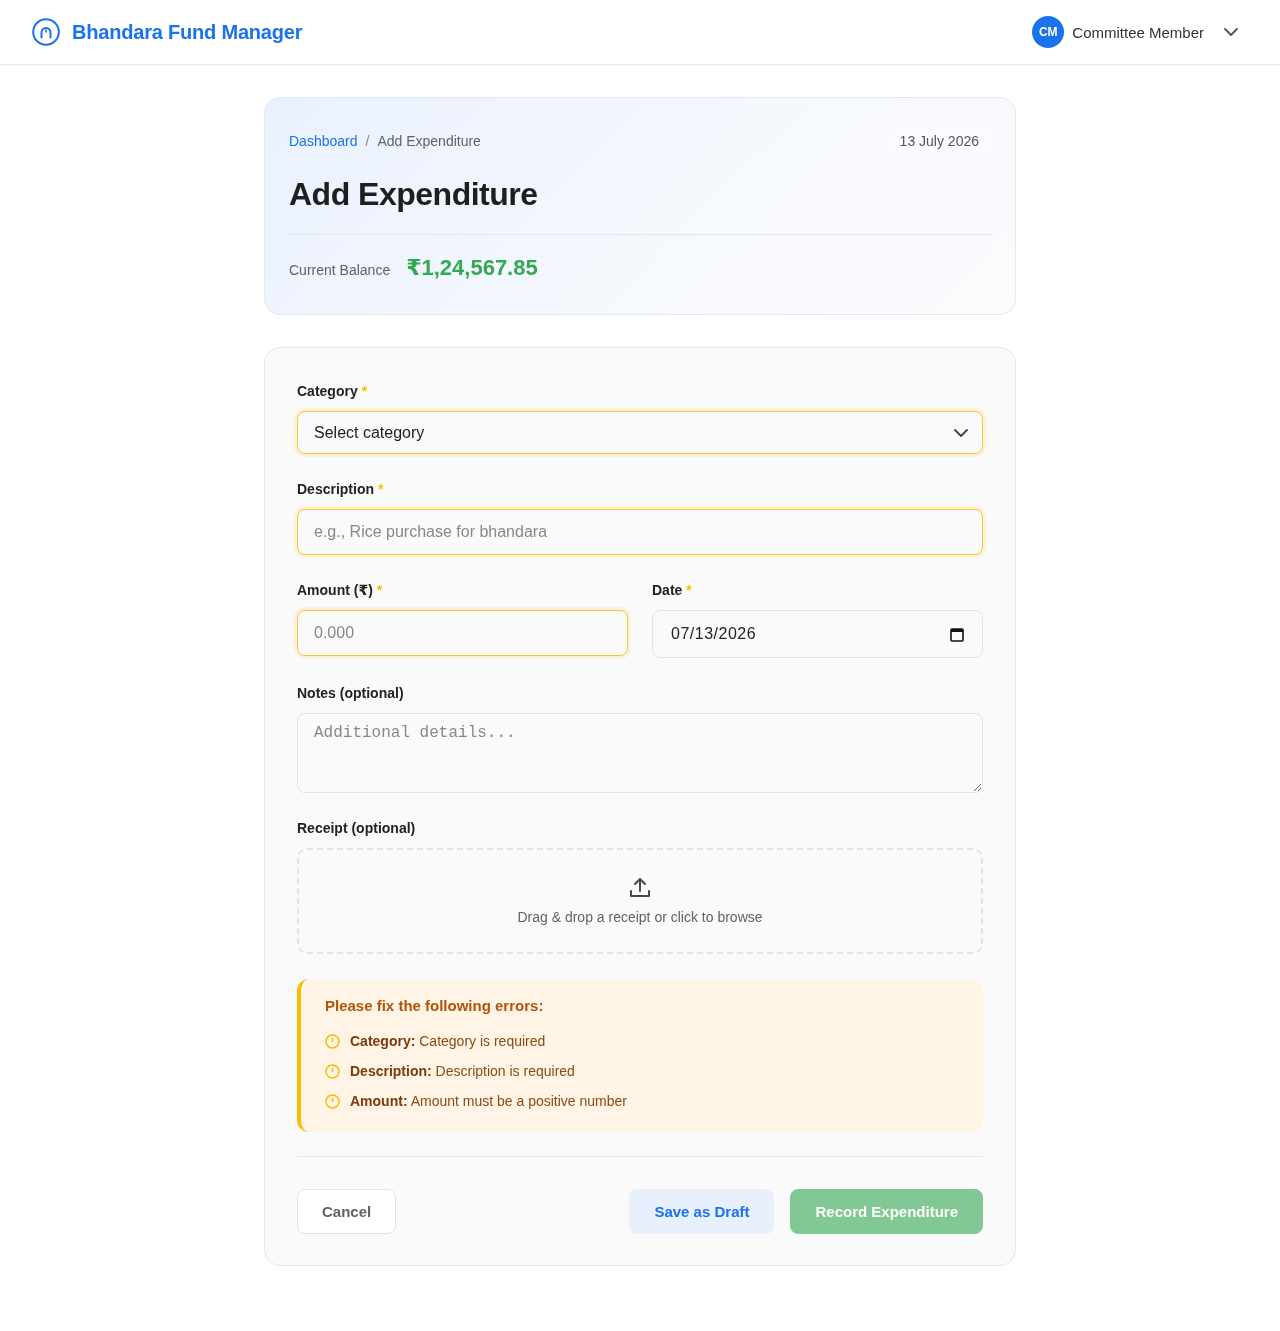 This screenshot has width=1280, height=1331. Describe the element at coordinates (1048, 32) in the screenshot. I see `user-avatar: CM` at that location.